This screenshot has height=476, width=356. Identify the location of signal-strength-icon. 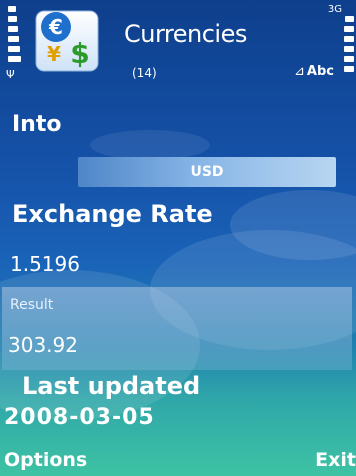
(17, 39).